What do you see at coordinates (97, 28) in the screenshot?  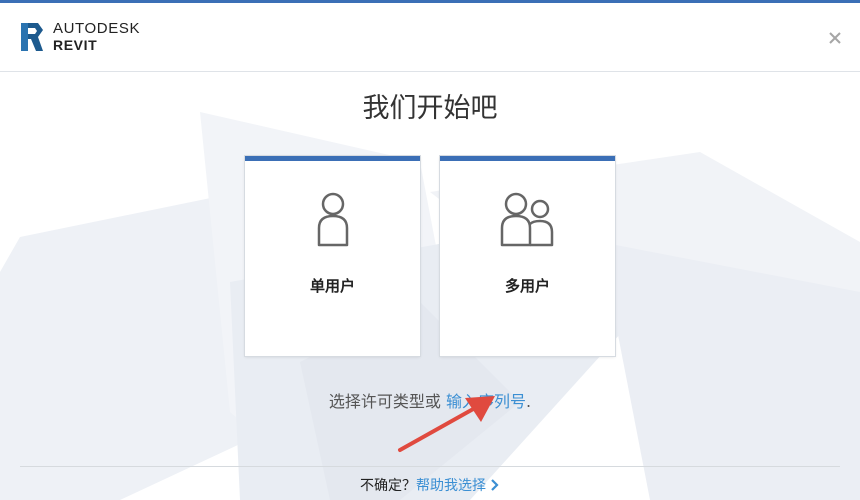 I see `brand-name: AUTODESK` at bounding box center [97, 28].